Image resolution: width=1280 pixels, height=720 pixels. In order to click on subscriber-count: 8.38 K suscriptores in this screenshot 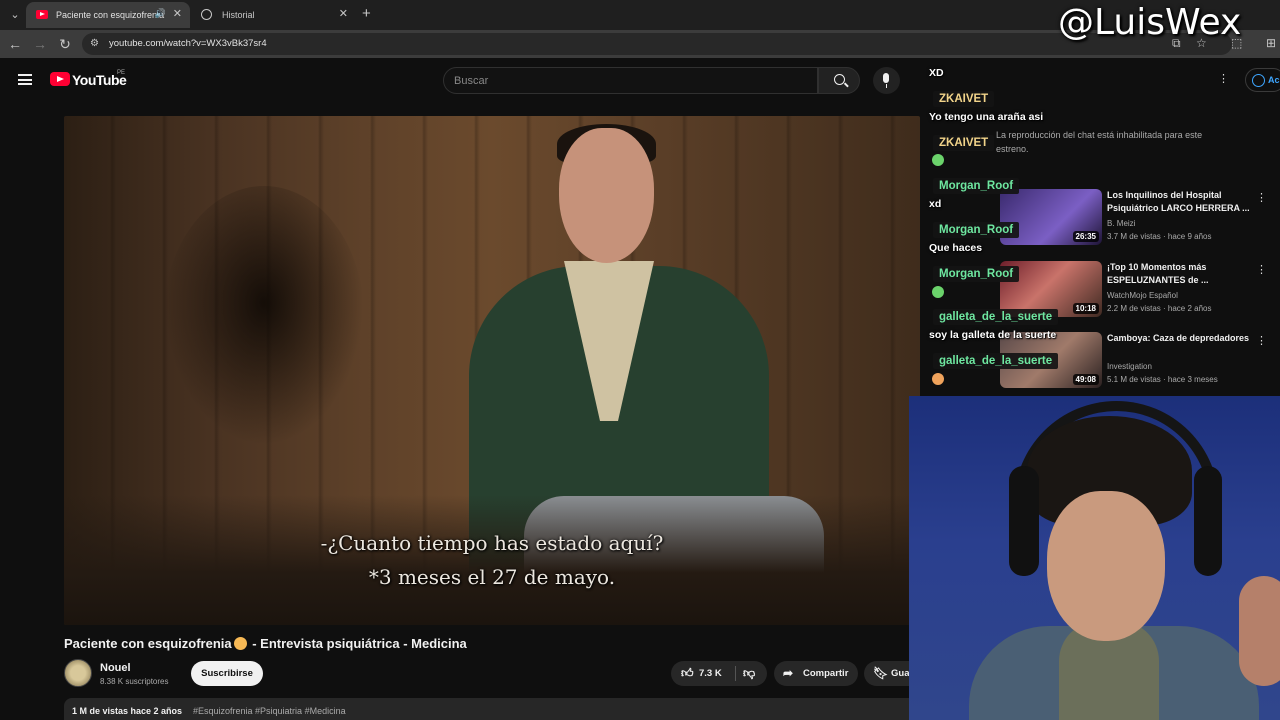, I will do `click(134, 681)`.